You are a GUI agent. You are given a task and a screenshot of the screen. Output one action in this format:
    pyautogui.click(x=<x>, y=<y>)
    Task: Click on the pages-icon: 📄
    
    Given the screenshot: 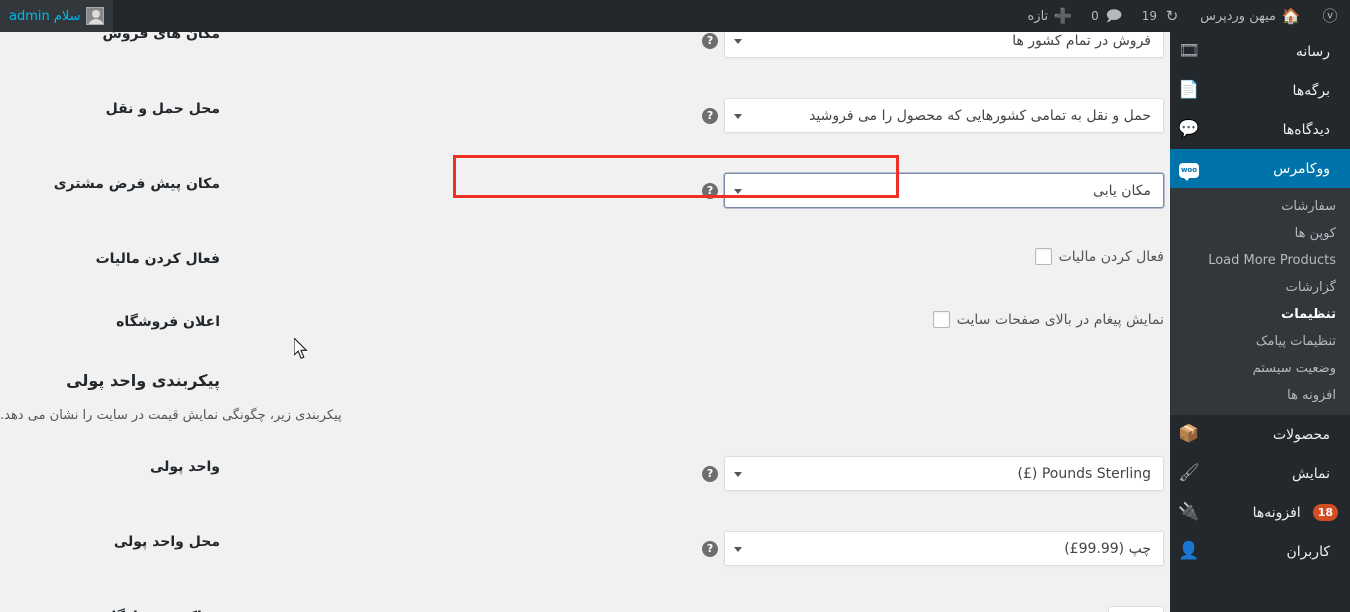 What is the action you would take?
    pyautogui.click(x=1189, y=90)
    